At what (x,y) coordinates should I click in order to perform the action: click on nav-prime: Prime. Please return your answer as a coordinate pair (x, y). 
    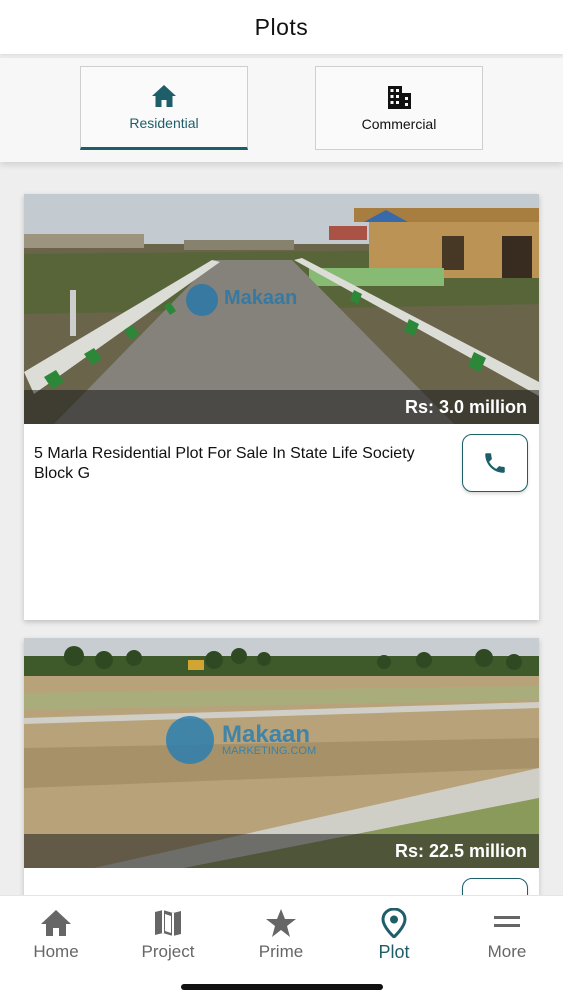
    Looking at the image, I should click on (281, 938).